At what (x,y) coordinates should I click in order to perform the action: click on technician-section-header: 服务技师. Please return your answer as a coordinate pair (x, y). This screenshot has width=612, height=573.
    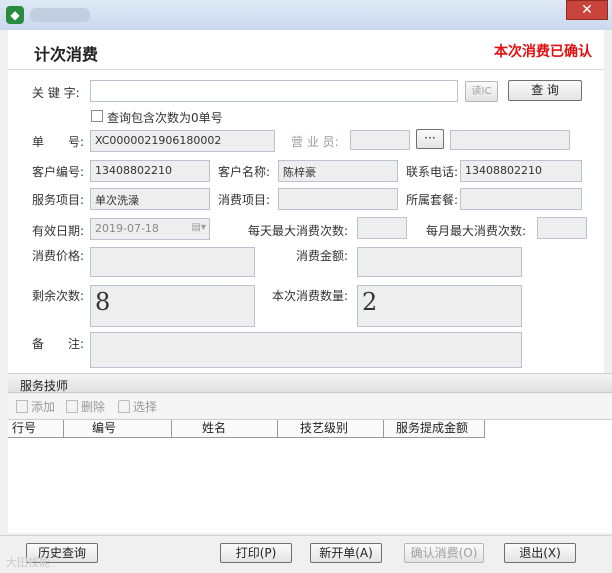
    Looking at the image, I should click on (310, 383).